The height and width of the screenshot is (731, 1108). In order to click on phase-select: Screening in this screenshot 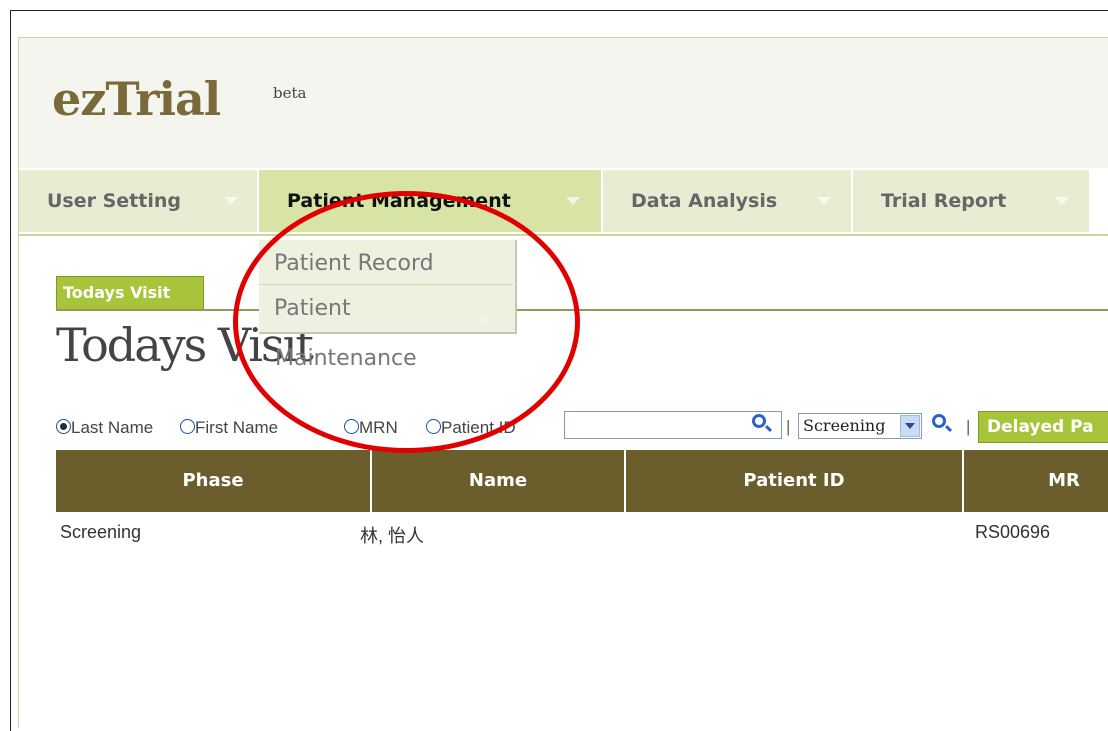, I will do `click(860, 426)`.